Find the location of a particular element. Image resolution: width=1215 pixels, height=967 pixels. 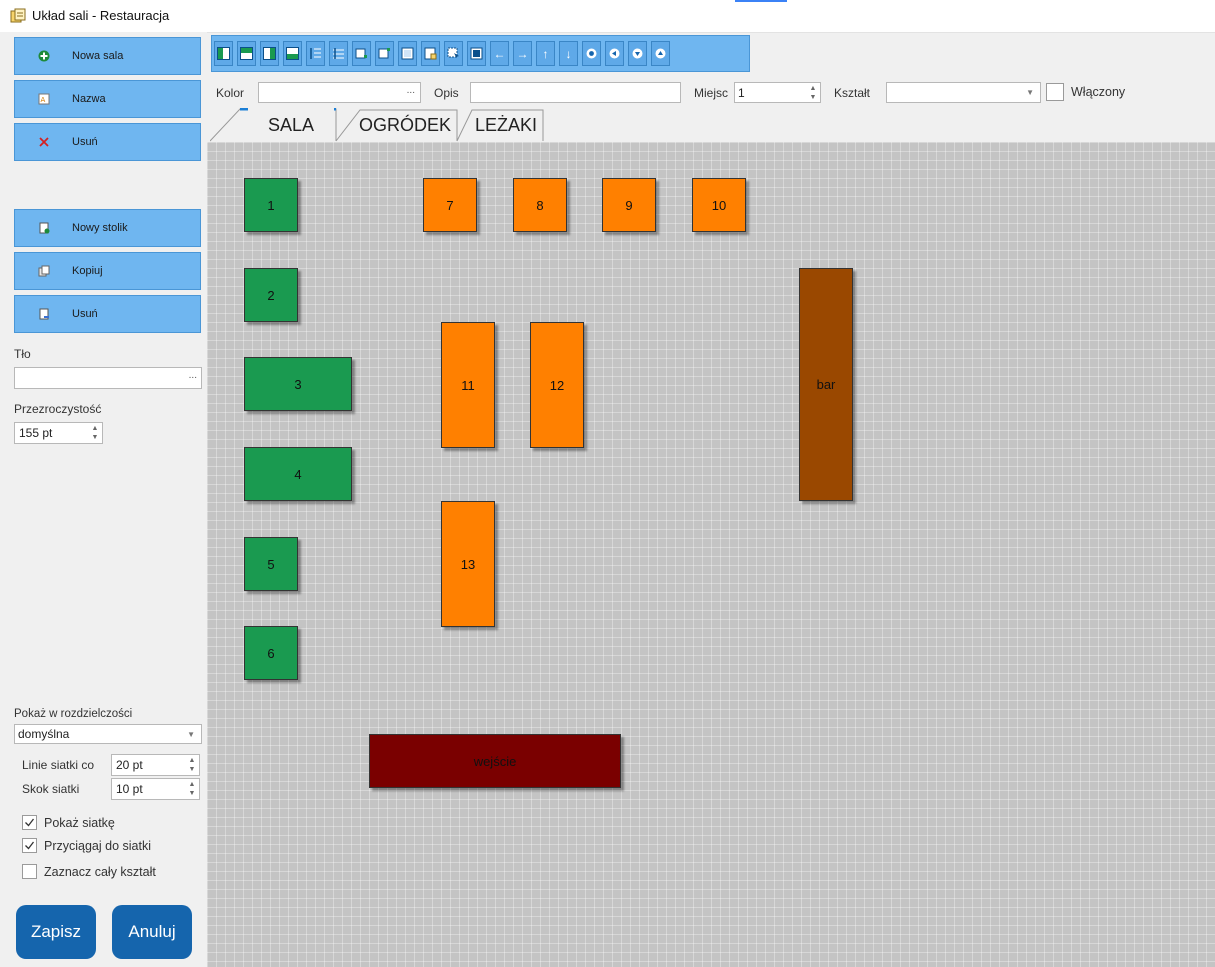

align-bottom-icon is located at coordinates (292, 53).